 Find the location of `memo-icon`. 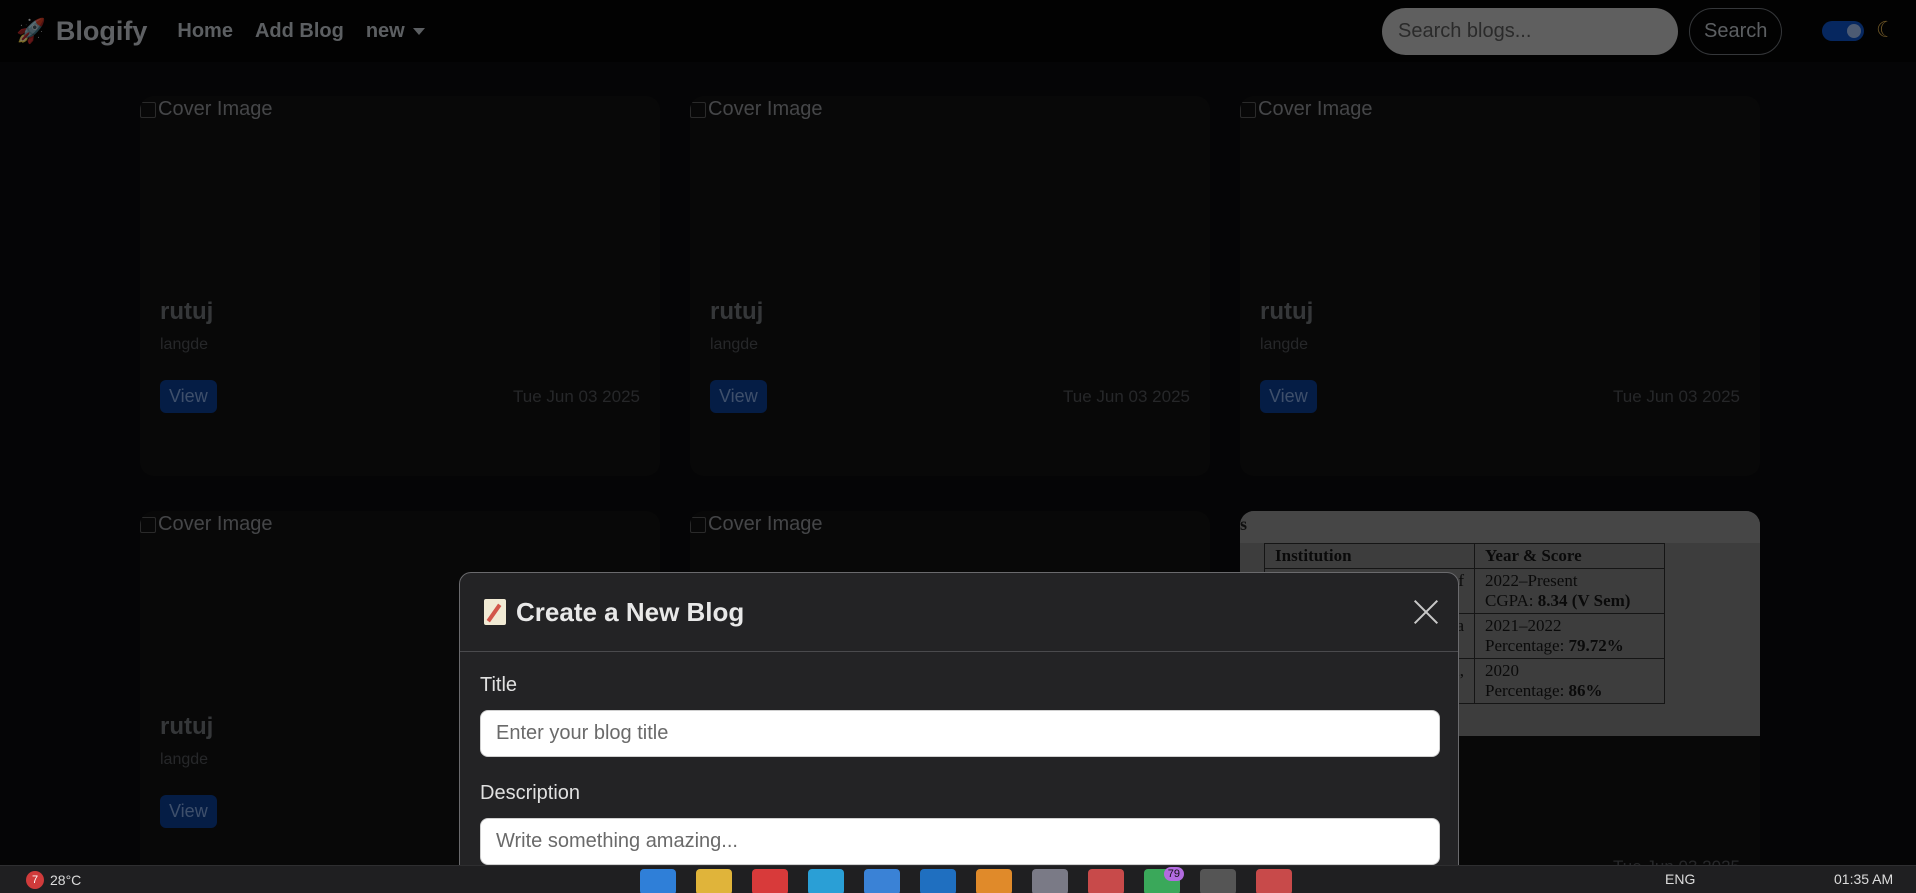

memo-icon is located at coordinates (495, 612).